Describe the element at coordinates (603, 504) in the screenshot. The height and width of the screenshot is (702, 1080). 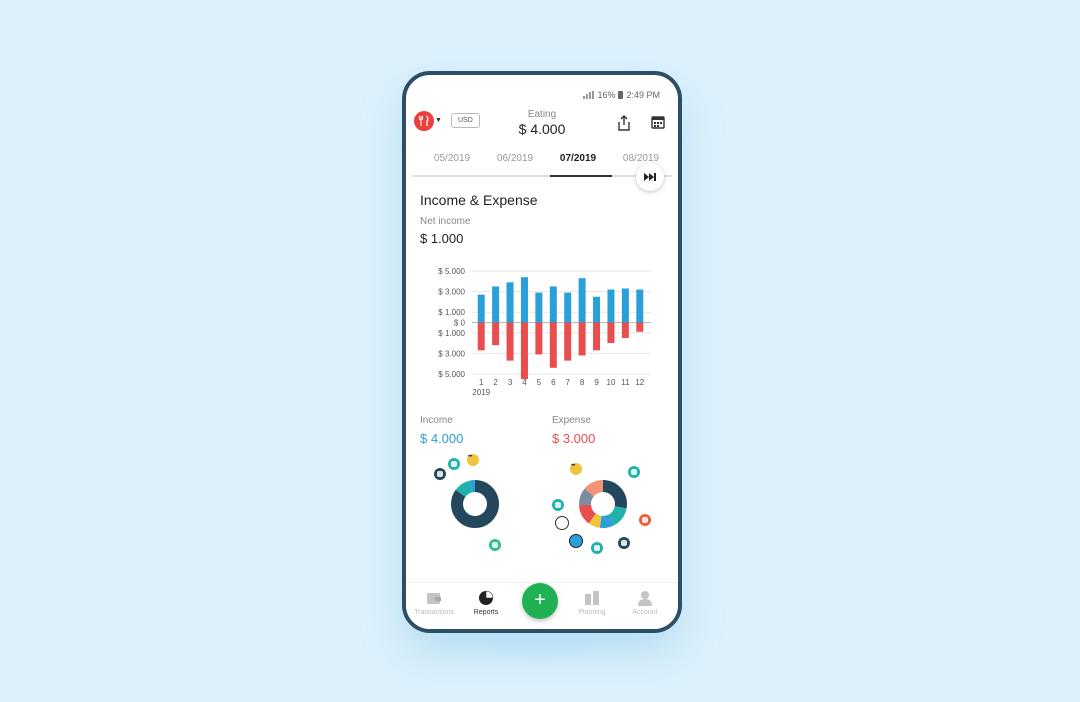
I see `expense-donut-chart` at that location.